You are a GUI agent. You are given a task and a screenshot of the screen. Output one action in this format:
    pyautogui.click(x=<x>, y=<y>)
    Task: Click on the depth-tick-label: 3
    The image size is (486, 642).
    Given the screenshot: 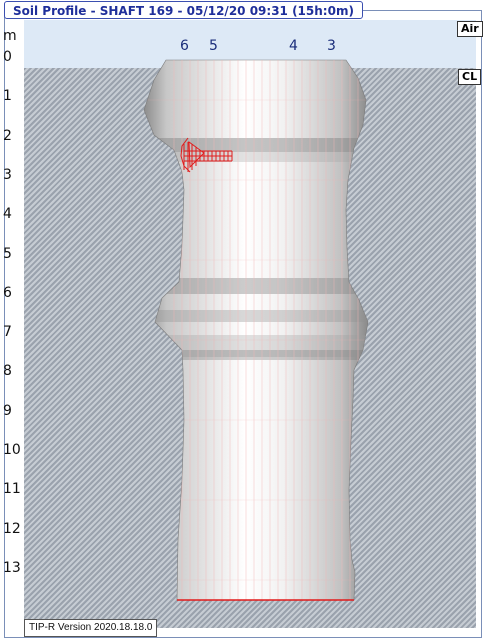 What is the action you would take?
    pyautogui.click(x=7, y=174)
    